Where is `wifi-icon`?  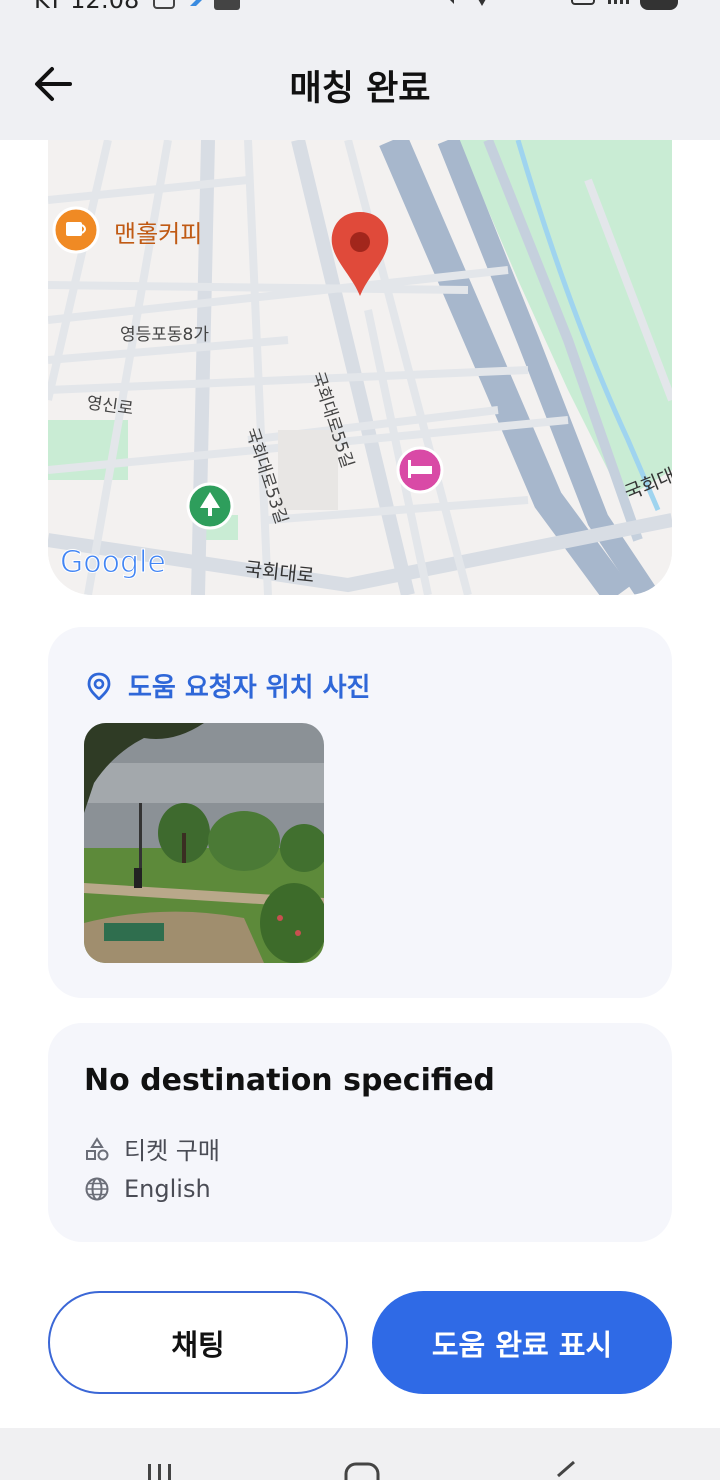
wifi-icon is located at coordinates (548, 11).